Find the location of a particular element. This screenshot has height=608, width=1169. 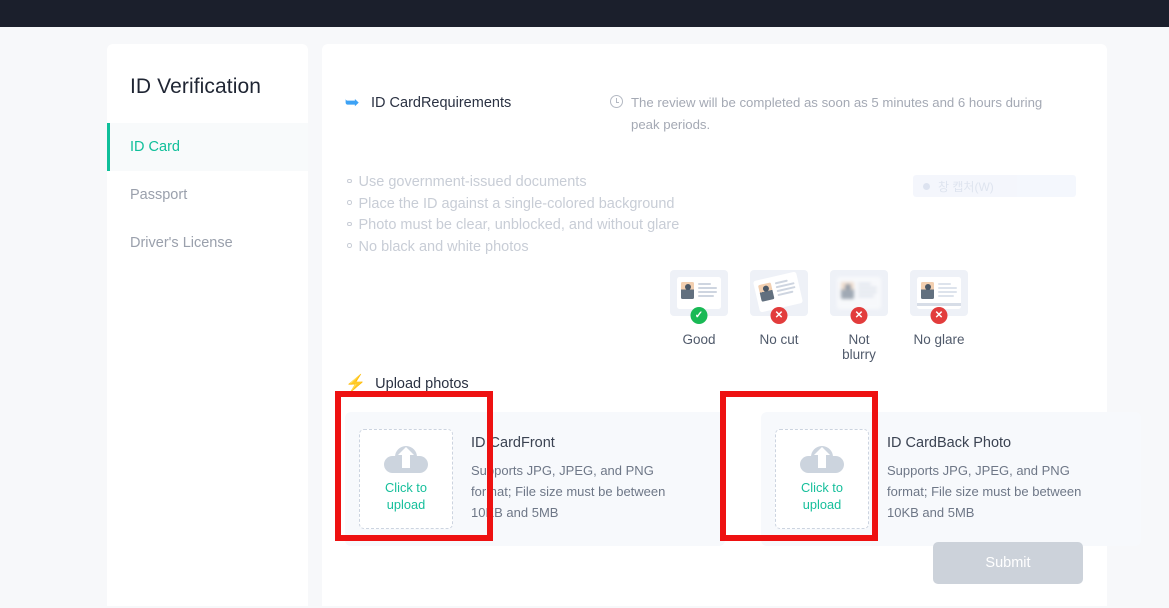

example-label: Not blurry is located at coordinates (859, 347).